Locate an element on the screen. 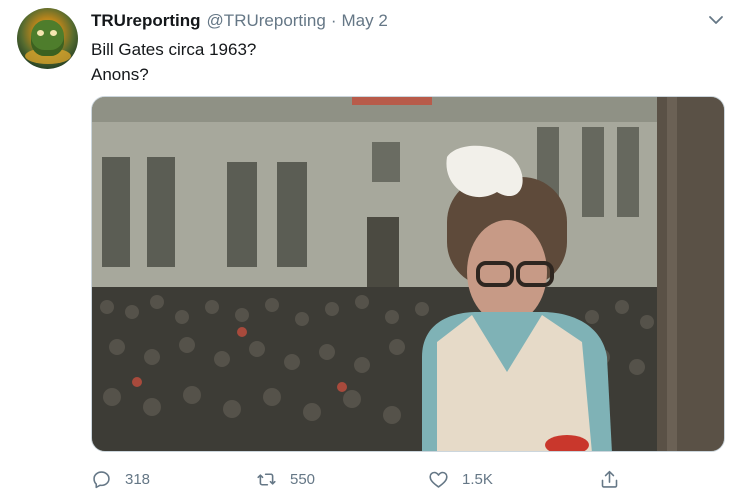 The width and height of the screenshot is (746, 502). chevron-down-icon is located at coordinates (716, 20).